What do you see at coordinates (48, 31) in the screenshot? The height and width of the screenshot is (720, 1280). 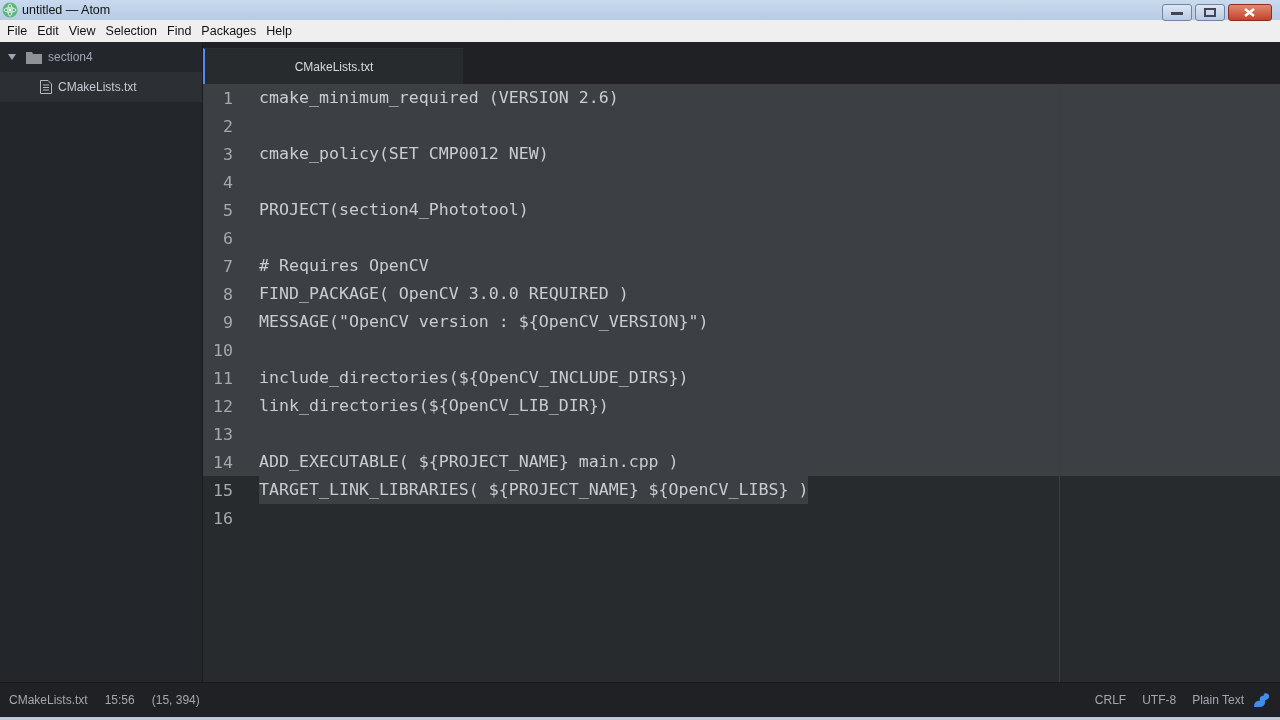 I see `menu-item: Edit` at bounding box center [48, 31].